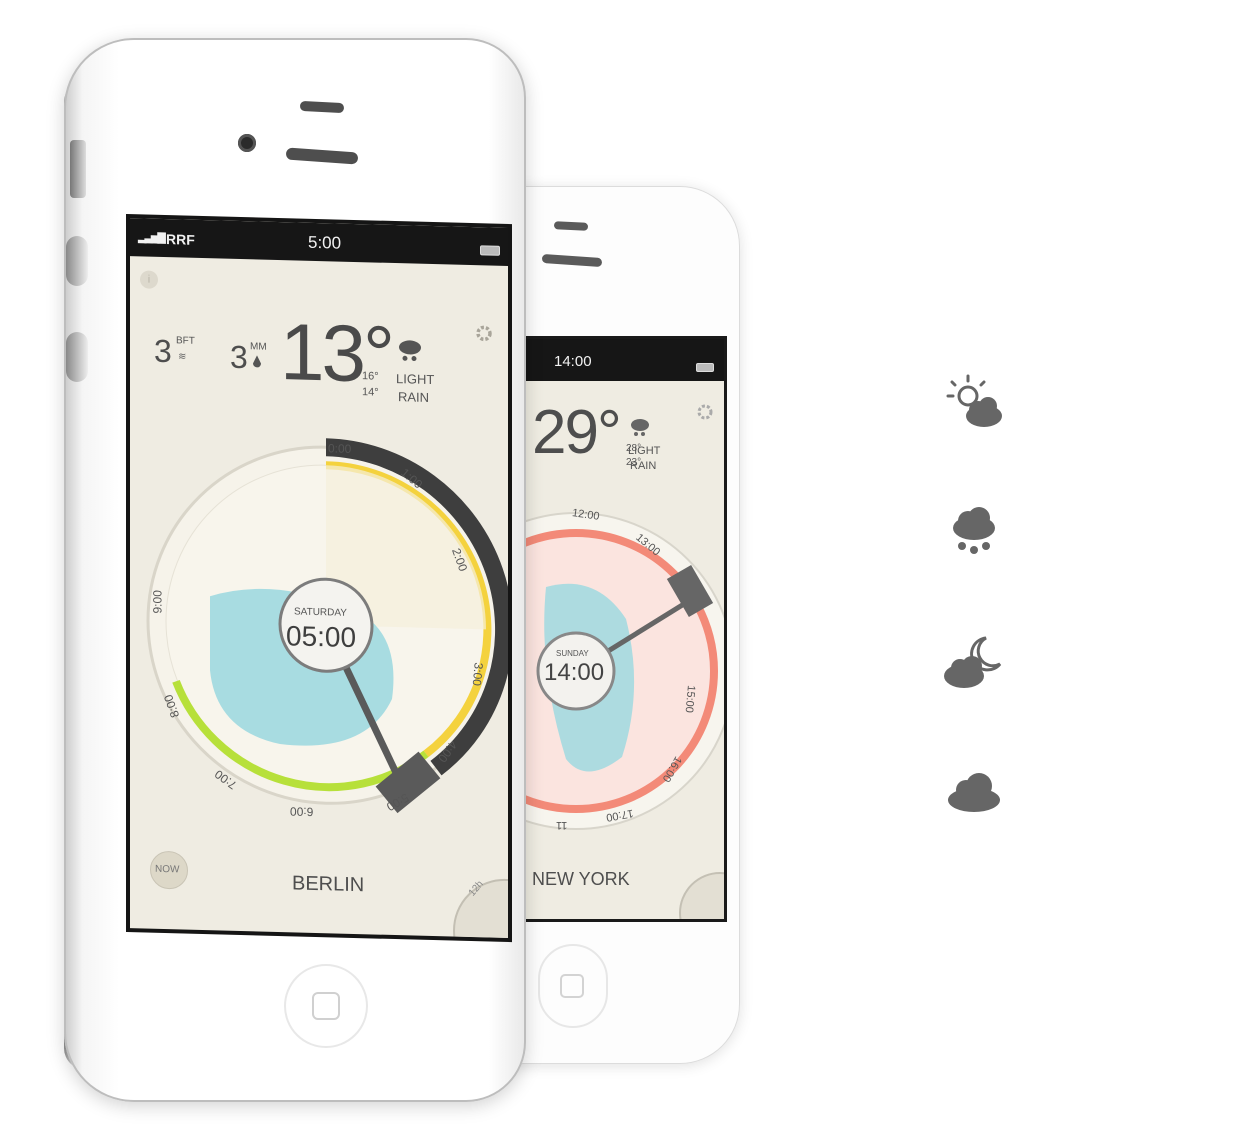  I want to click on back-battery-icon, so click(705, 367).